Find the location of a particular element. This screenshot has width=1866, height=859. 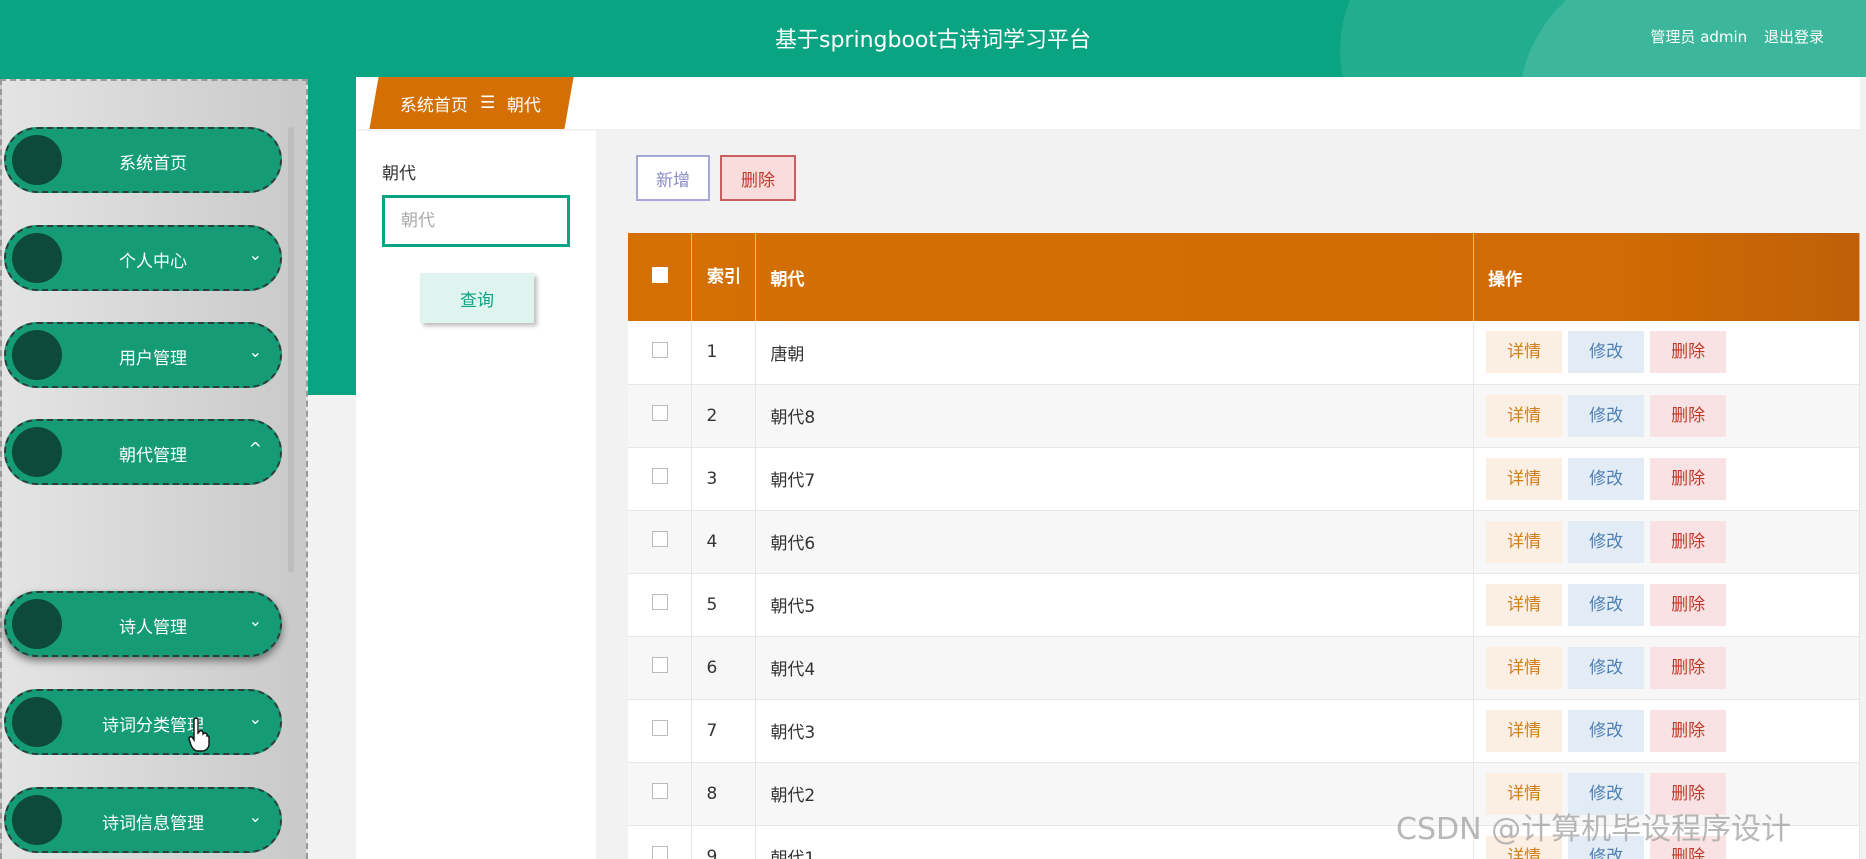

row-dynasty-name: 朝代1 is located at coordinates (1115, 842).